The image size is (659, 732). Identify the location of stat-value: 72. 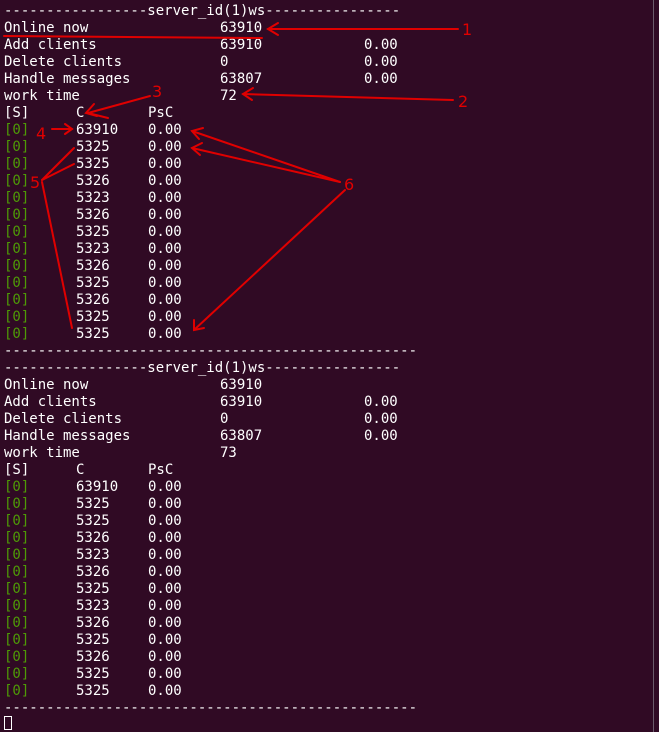
(228, 96).